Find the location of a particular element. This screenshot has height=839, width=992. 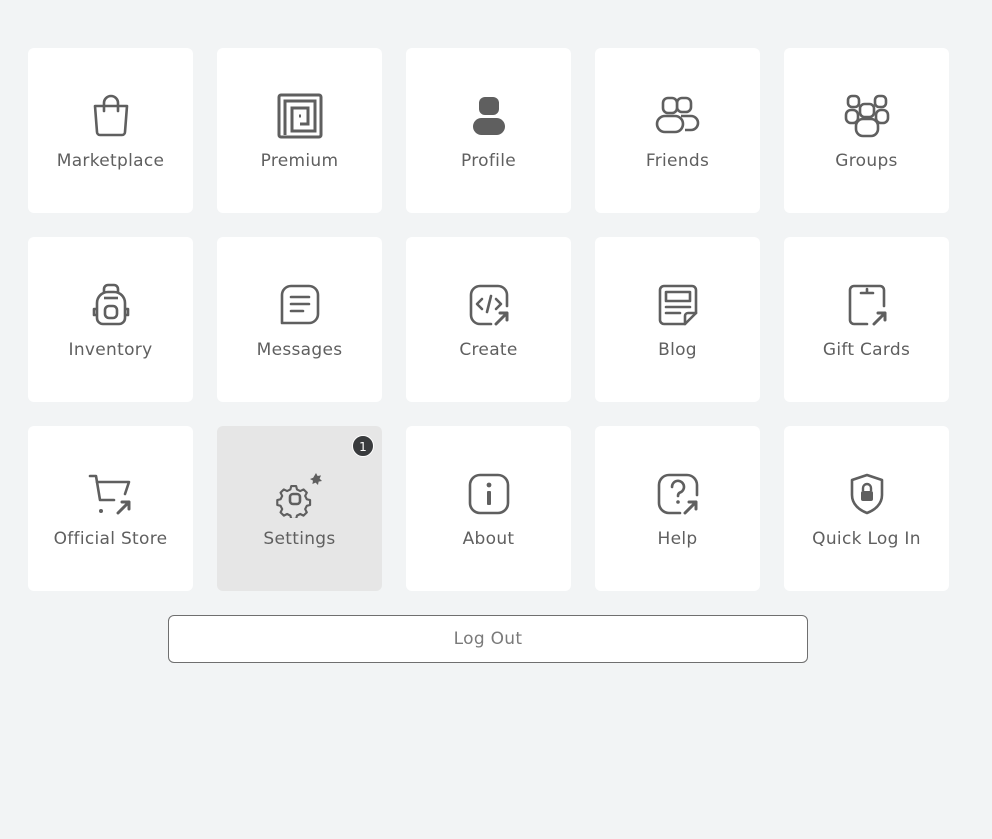

tile-quick-log-in: Quick Log In is located at coordinates (866, 508).